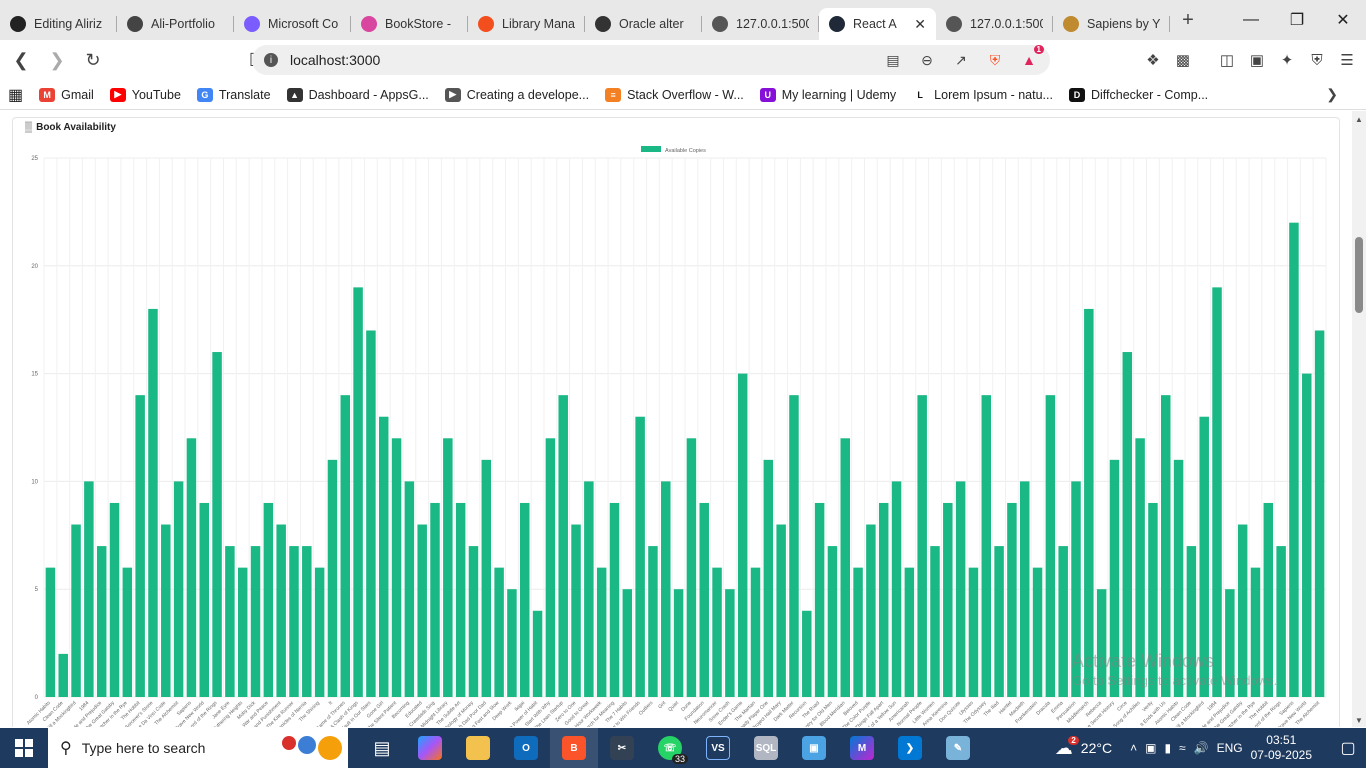 This screenshot has width=1366, height=768. I want to click on cast-icon: ▤, so click(893, 60).